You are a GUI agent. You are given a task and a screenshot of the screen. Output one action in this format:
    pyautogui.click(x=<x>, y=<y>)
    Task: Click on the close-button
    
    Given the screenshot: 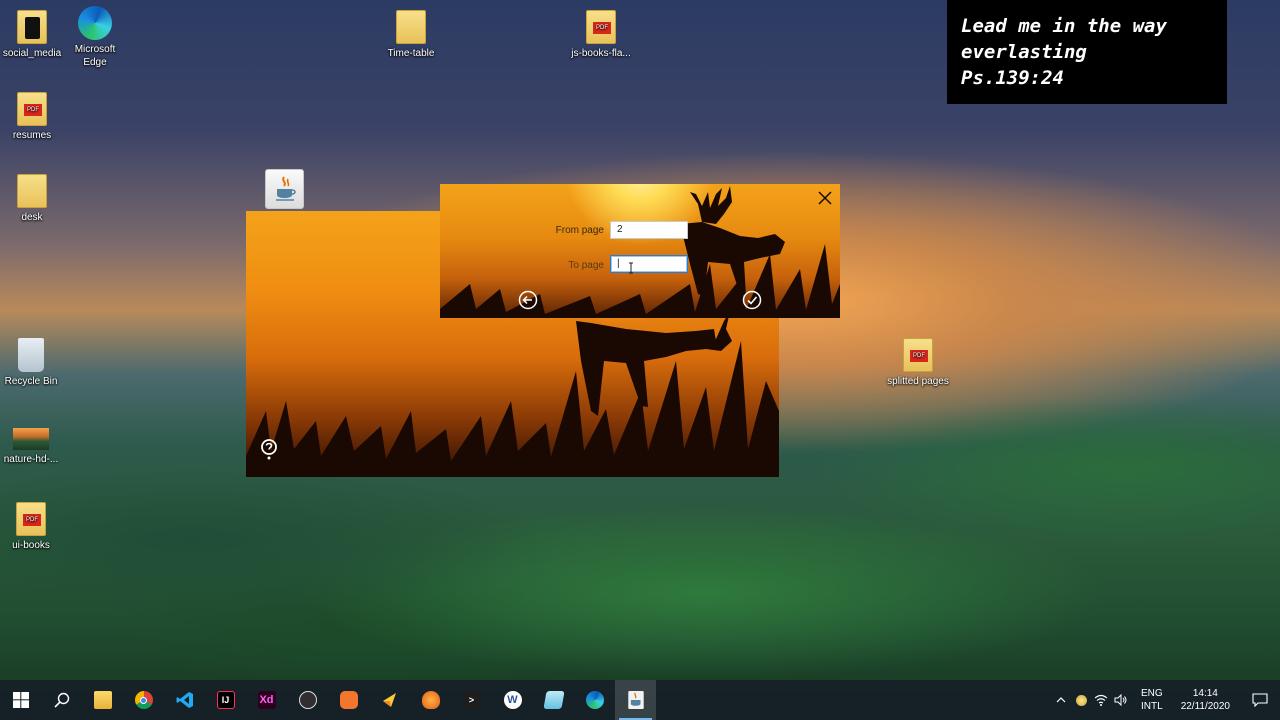 What is the action you would take?
    pyautogui.click(x=825, y=198)
    